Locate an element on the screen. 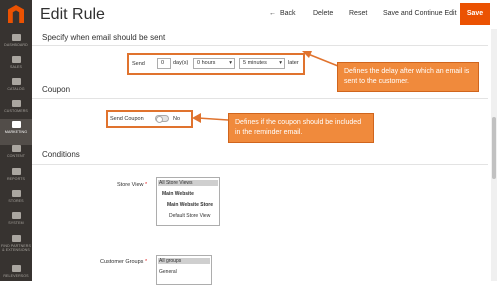 This screenshot has width=500, height=289. back-button: ← Back is located at coordinates (282, 13).